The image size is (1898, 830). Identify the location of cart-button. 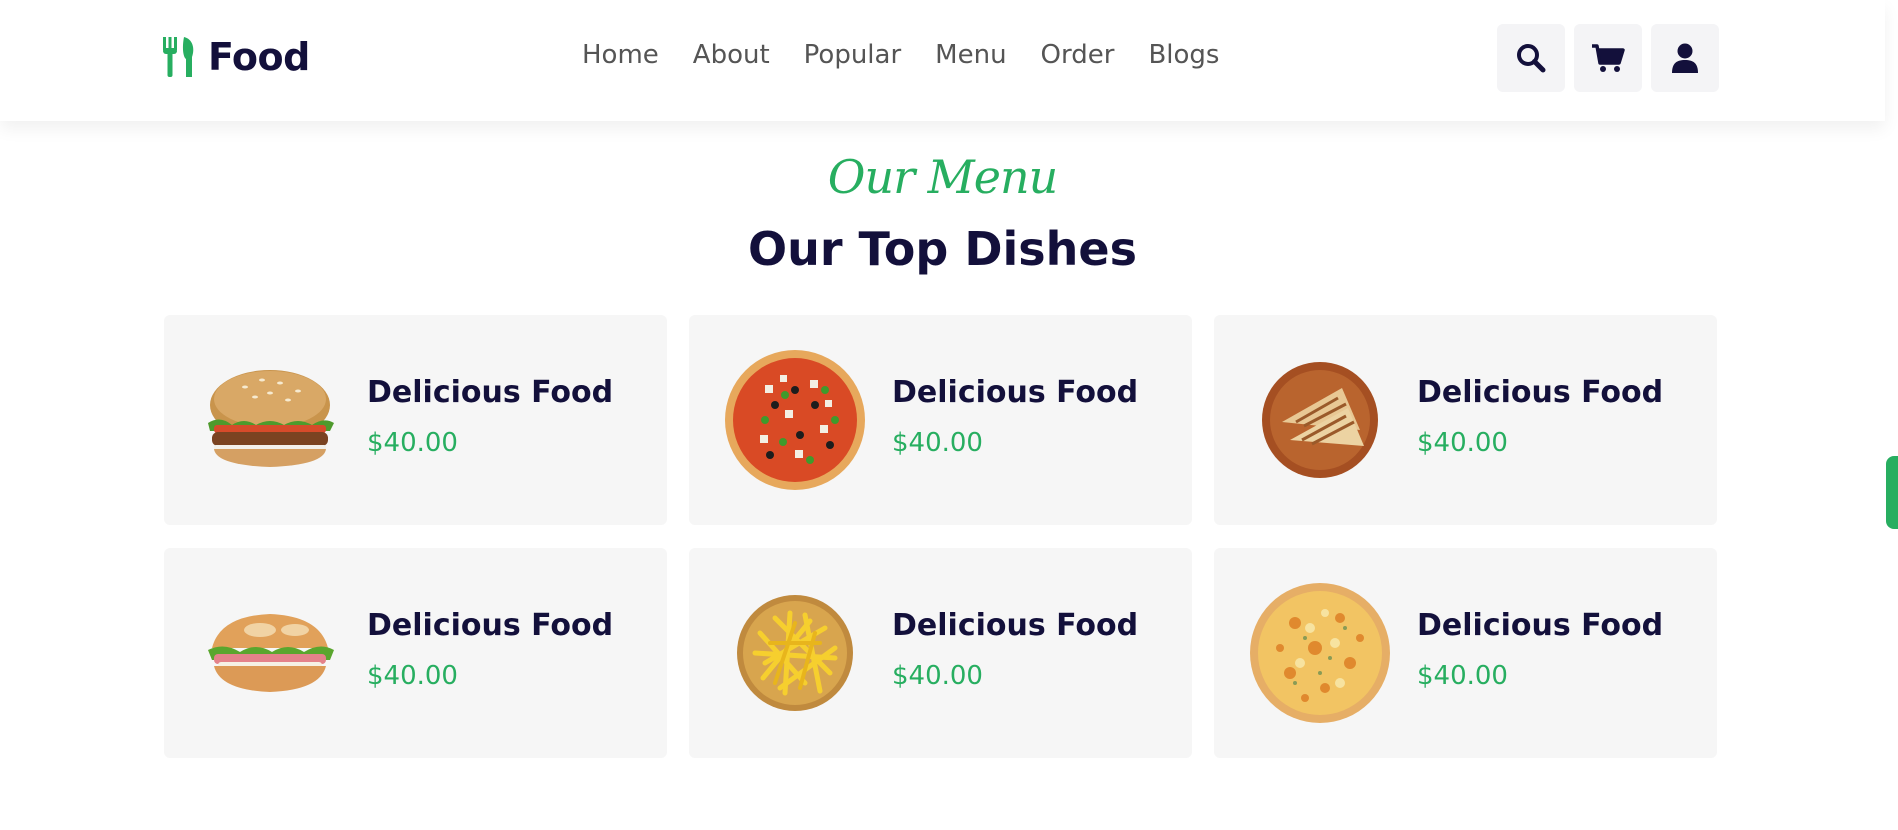
(1608, 58).